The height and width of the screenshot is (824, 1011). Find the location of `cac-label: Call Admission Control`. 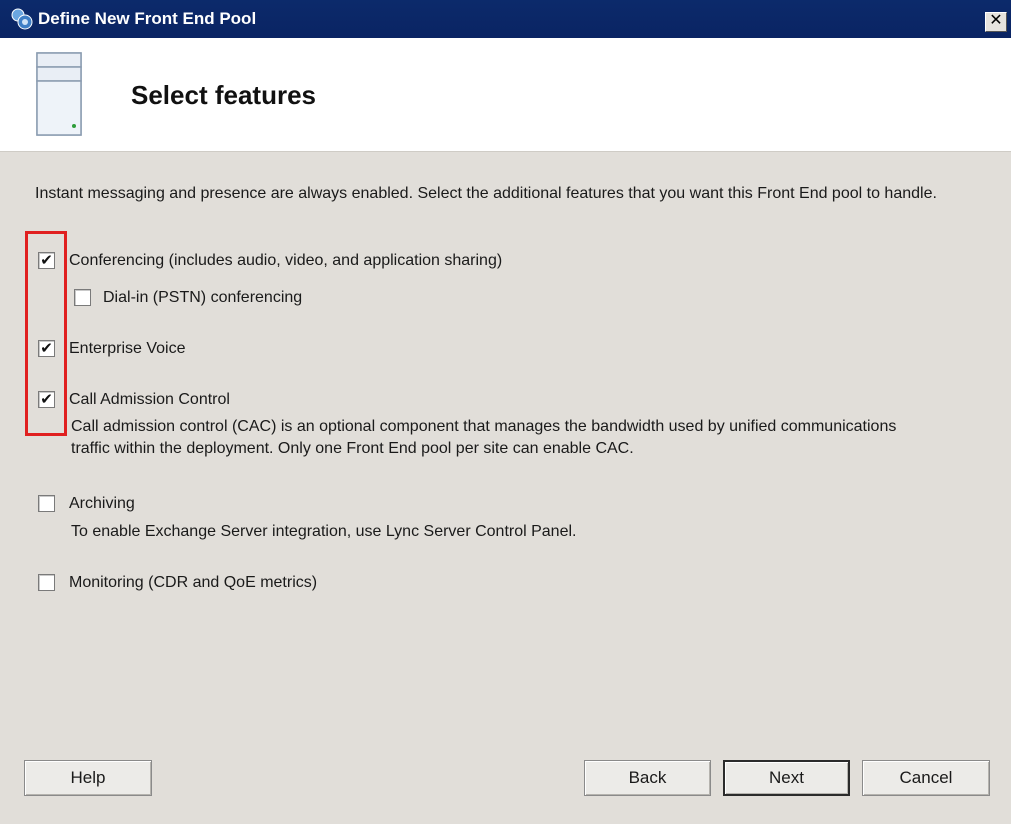

cac-label: Call Admission Control is located at coordinates (149, 400).